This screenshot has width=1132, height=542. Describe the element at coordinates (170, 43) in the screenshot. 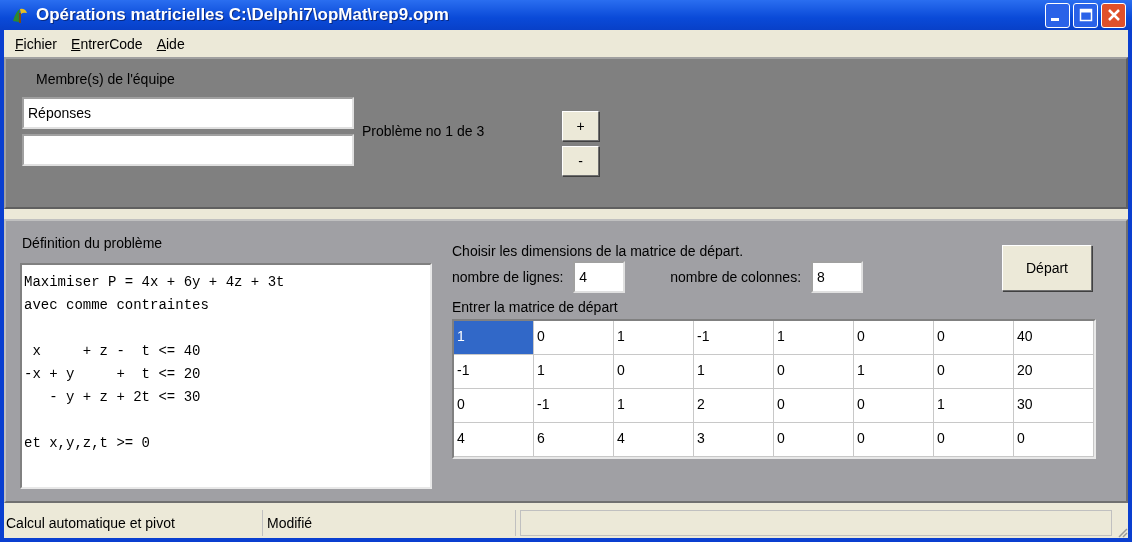

I see `menu-item: Aide` at that location.